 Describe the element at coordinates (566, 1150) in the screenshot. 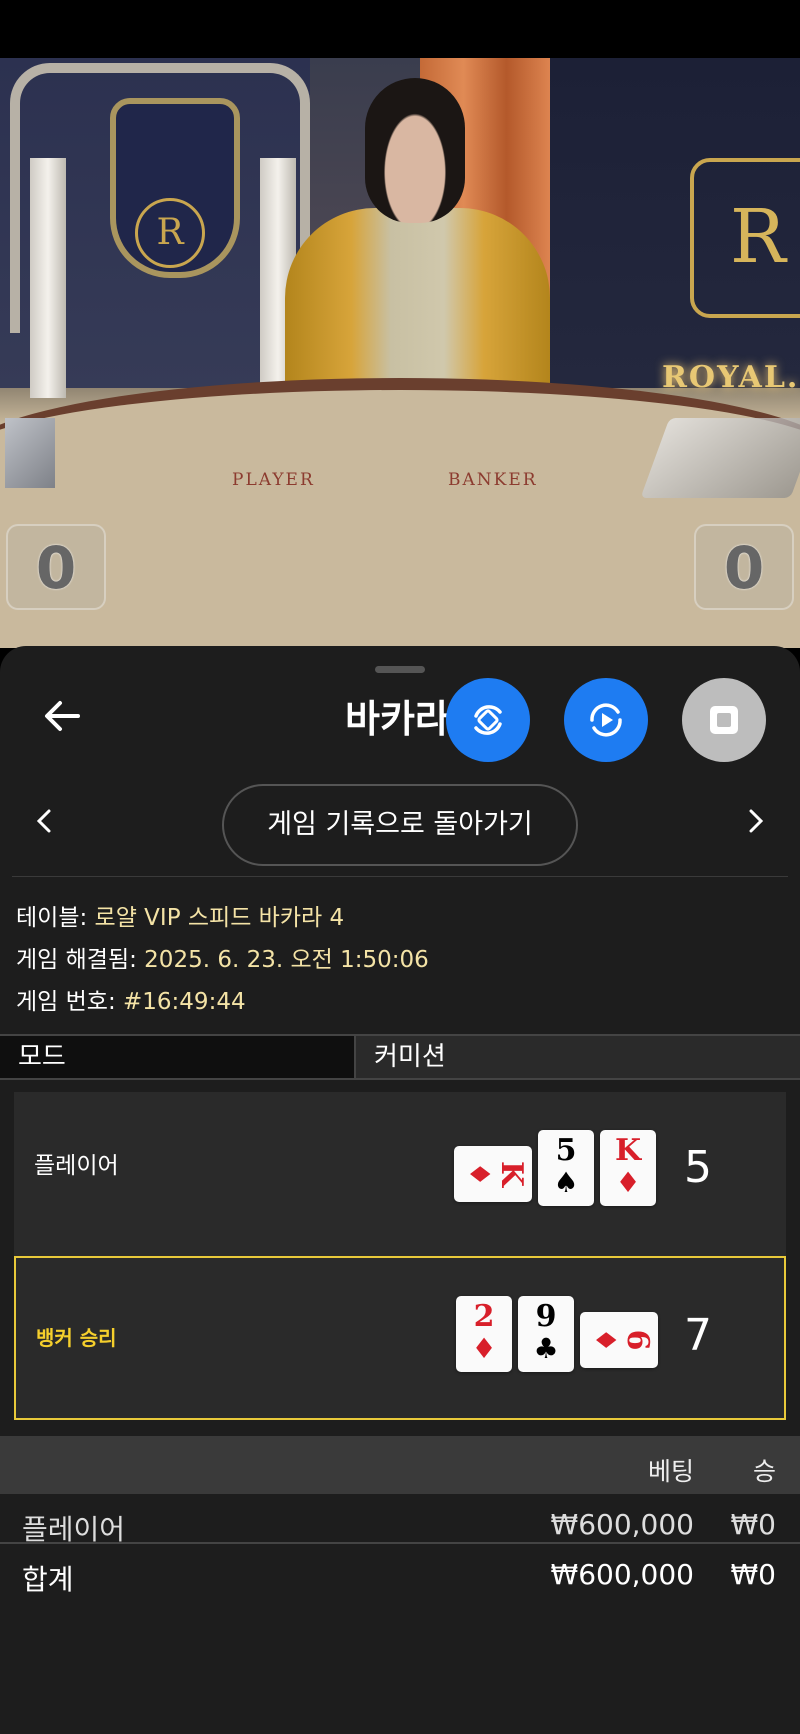

I see `card-rank: 5` at that location.